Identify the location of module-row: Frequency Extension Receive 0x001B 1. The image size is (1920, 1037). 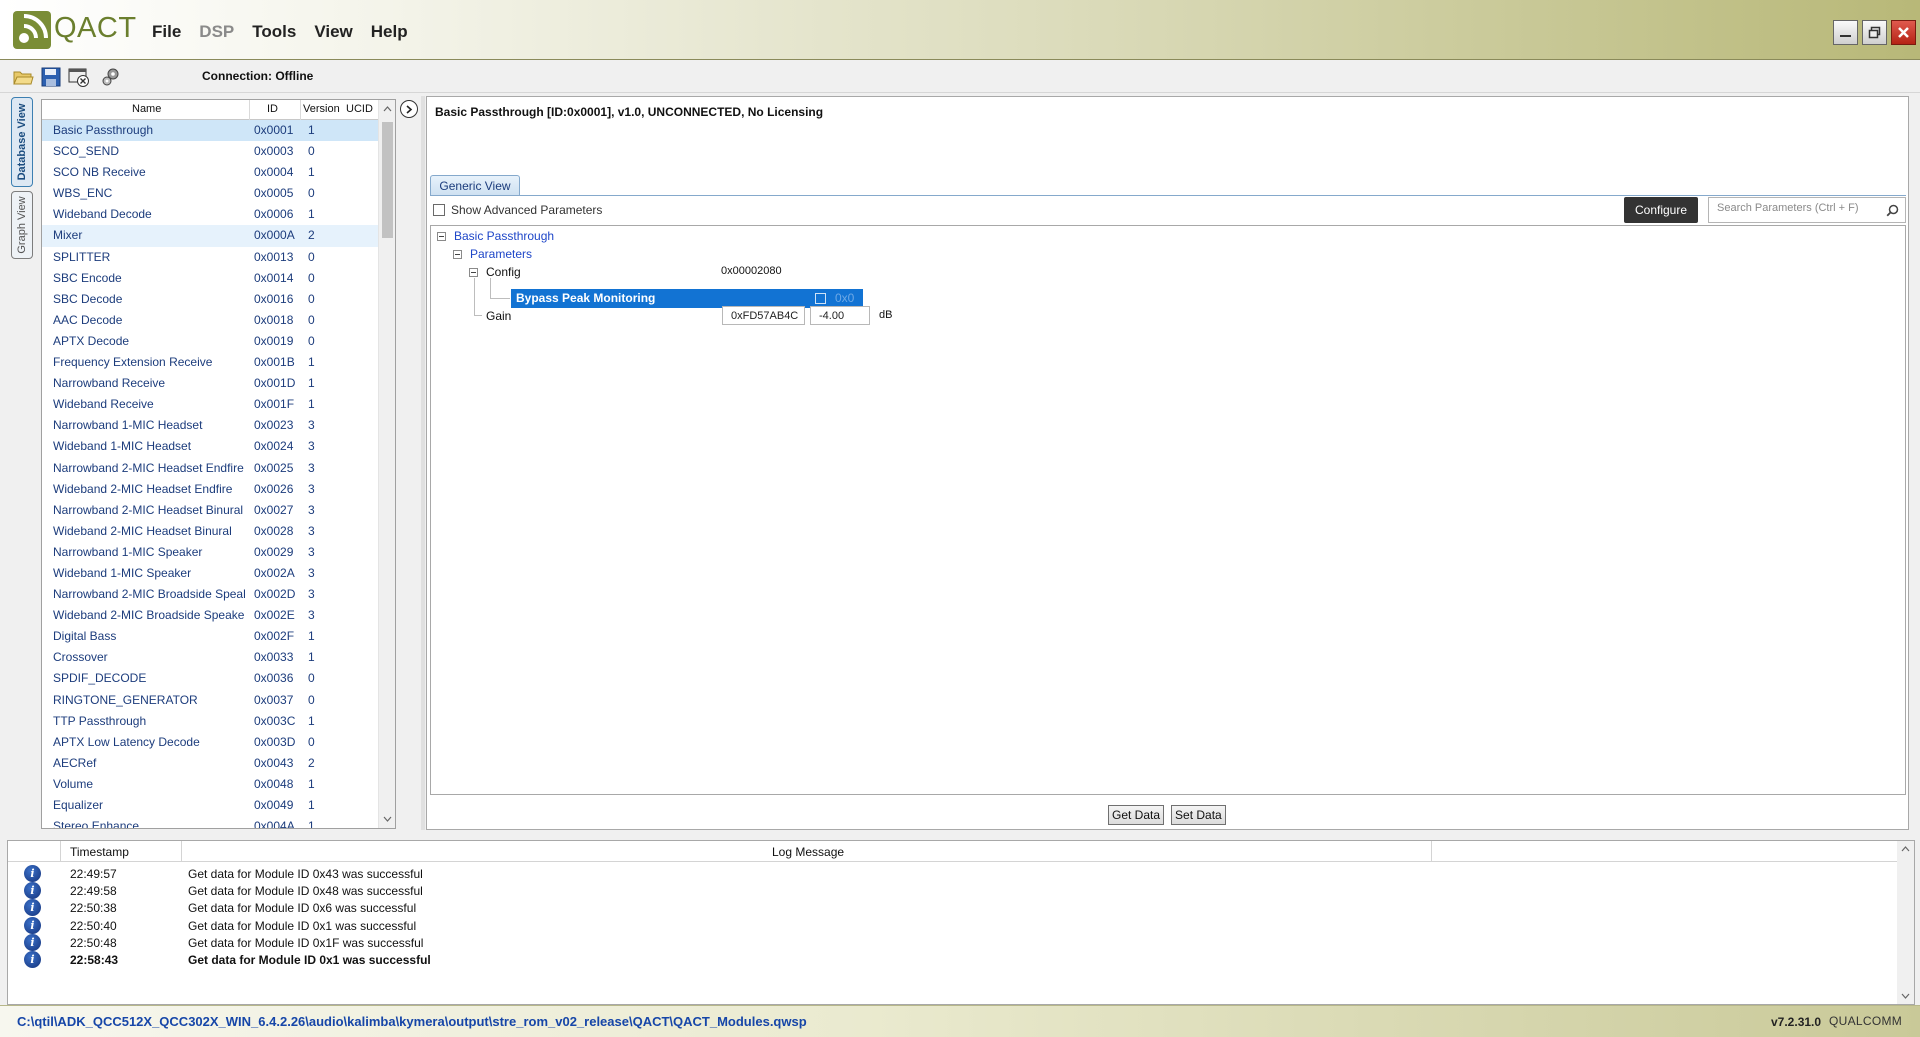
(210, 362).